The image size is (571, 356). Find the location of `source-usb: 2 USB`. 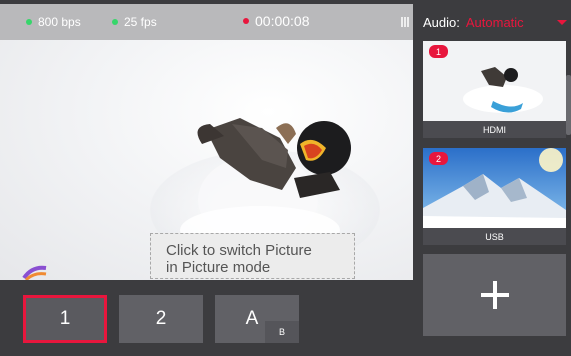

source-usb: 2 USB is located at coordinates (494, 196).